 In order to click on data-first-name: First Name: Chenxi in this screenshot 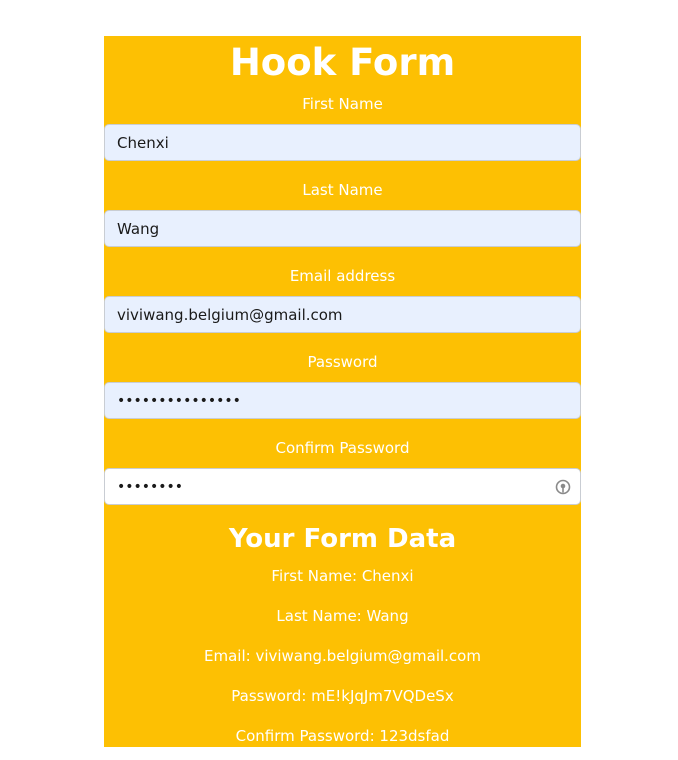, I will do `click(342, 576)`.